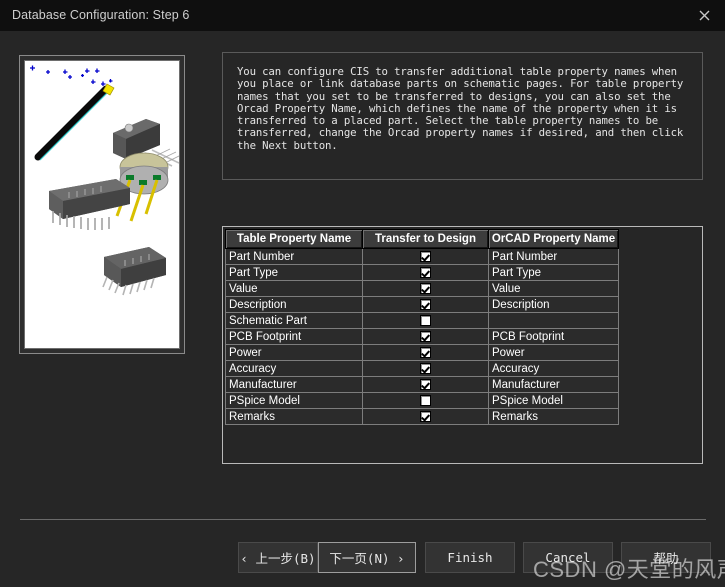 The height and width of the screenshot is (587, 725). What do you see at coordinates (294, 400) in the screenshot?
I see `cell-table-property-name: PSpice Model` at bounding box center [294, 400].